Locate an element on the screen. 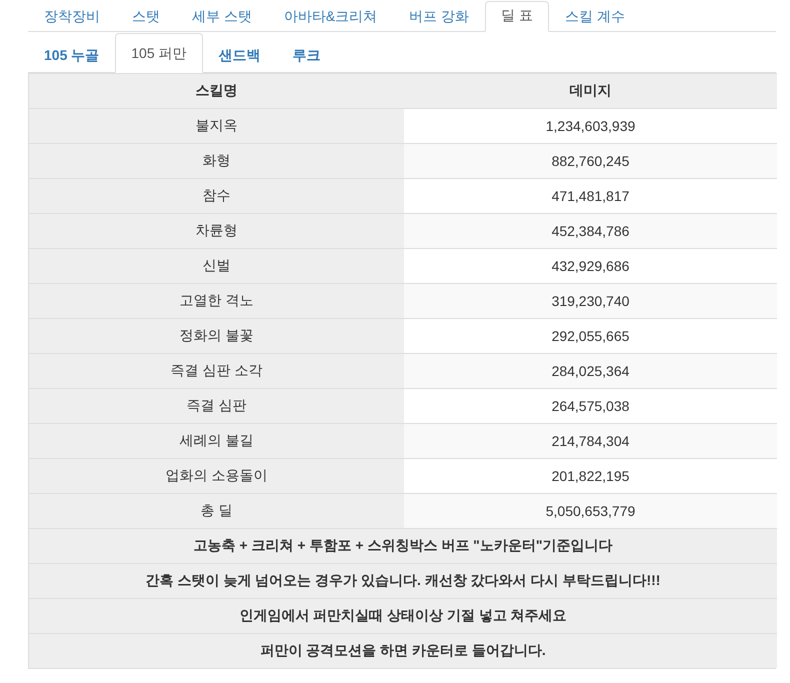  table-cell: 정화의 불꽃 is located at coordinates (216, 335).